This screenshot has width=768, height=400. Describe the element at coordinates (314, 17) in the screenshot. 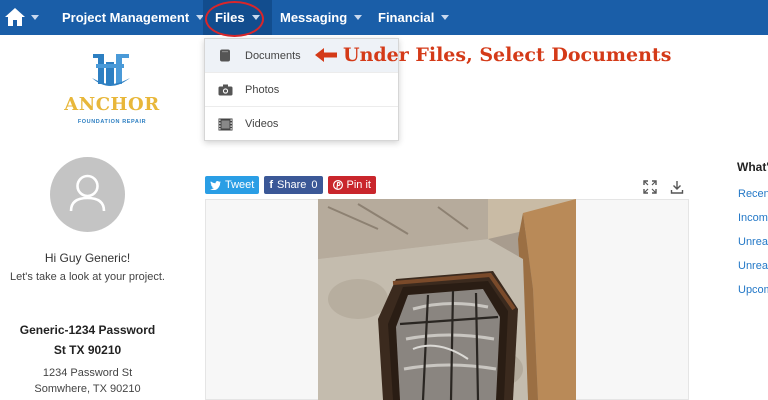

I see `nav-messaging-label: Messaging` at that location.